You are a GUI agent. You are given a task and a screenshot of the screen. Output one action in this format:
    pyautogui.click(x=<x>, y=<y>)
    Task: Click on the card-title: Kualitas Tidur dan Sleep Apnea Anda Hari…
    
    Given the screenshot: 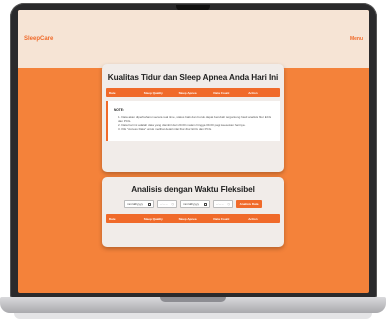 What is the action you would take?
    pyautogui.click(x=193, y=77)
    